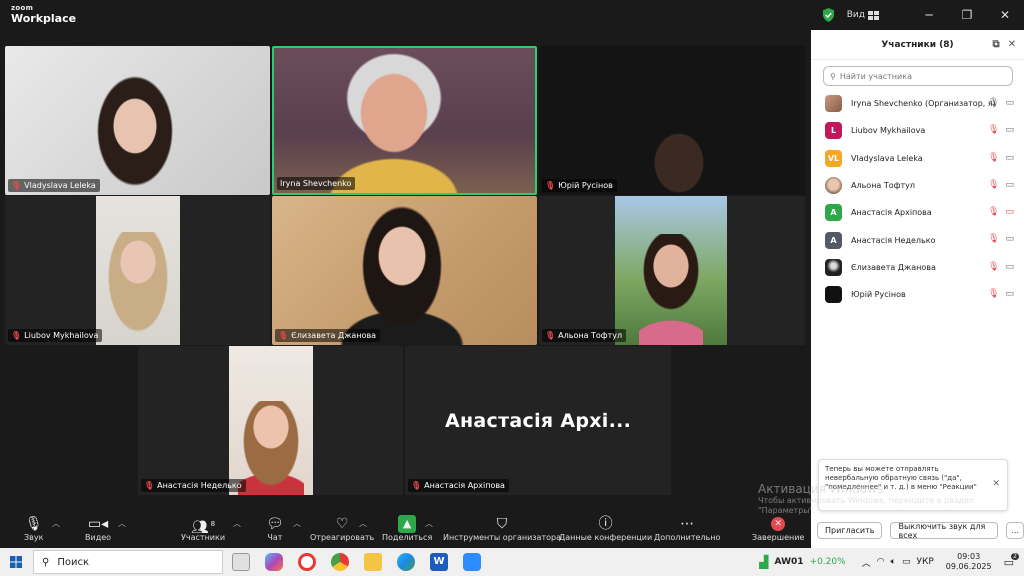  Describe the element at coordinates (917, 158) in the screenshot. I see `participant-row: VL Vladyslava Leleka 🎙︎ ▭` at that location.